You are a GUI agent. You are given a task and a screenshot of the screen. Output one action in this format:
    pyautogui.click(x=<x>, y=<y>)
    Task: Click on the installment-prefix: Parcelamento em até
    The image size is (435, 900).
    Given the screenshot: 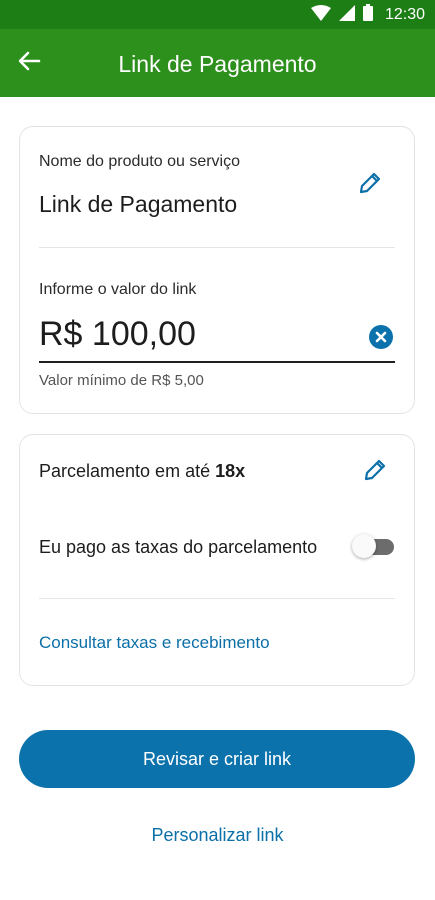 What is the action you would take?
    pyautogui.click(x=127, y=471)
    